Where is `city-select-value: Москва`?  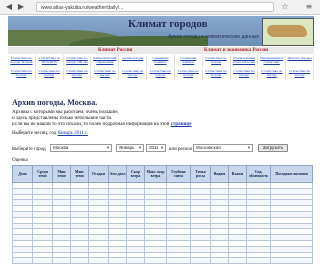 city-select-value: Москва is located at coordinates (61, 147).